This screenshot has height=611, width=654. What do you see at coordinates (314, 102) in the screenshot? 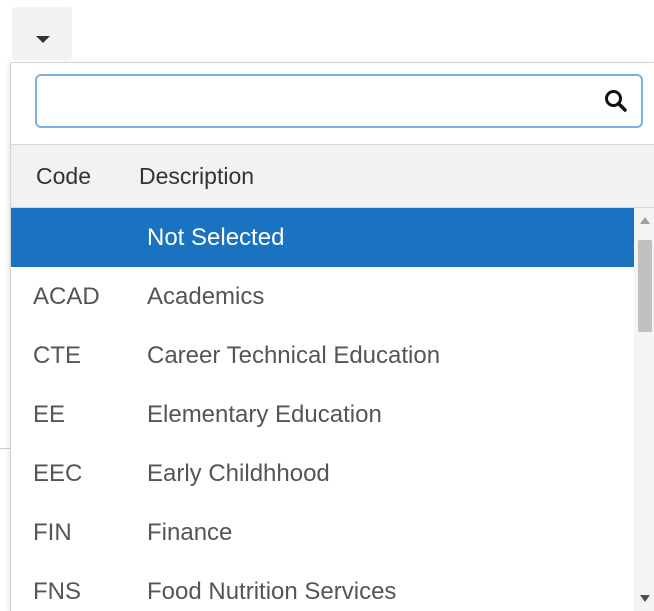
I see `search-input` at bounding box center [314, 102].